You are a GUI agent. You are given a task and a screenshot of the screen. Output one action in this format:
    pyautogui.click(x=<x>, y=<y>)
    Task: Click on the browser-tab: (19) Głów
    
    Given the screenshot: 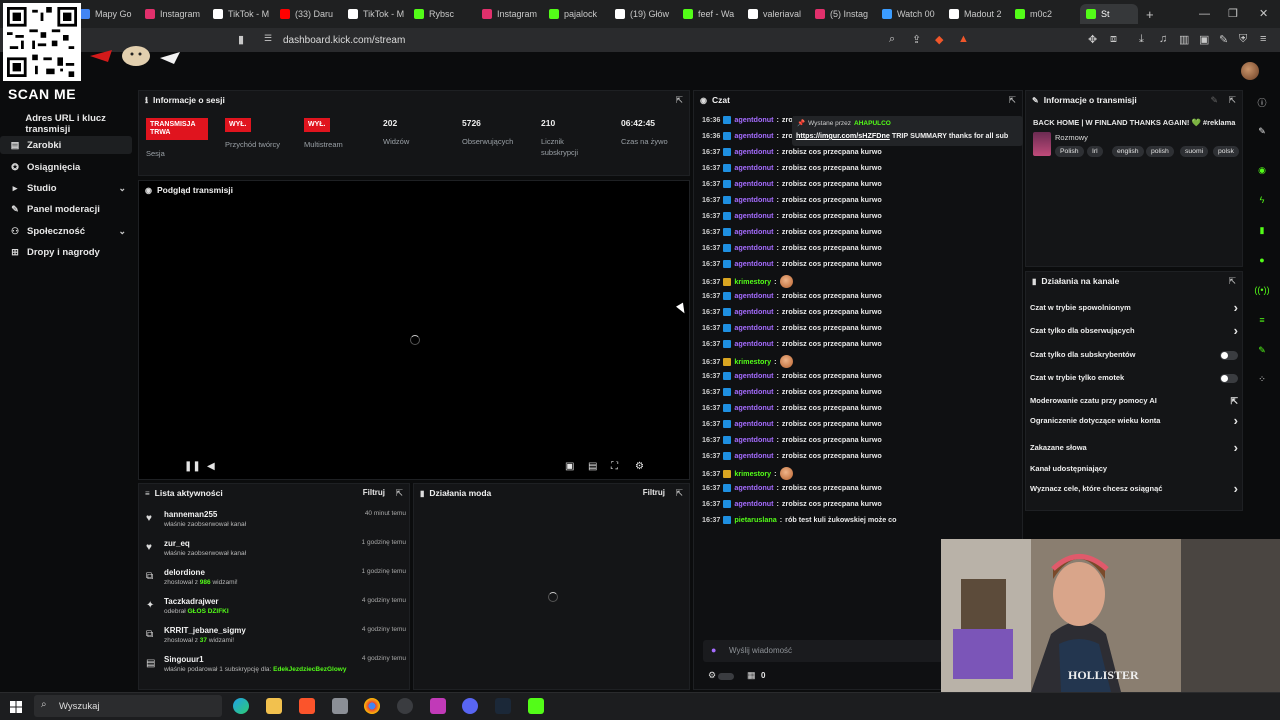 What is the action you would take?
    pyautogui.click(x=646, y=14)
    